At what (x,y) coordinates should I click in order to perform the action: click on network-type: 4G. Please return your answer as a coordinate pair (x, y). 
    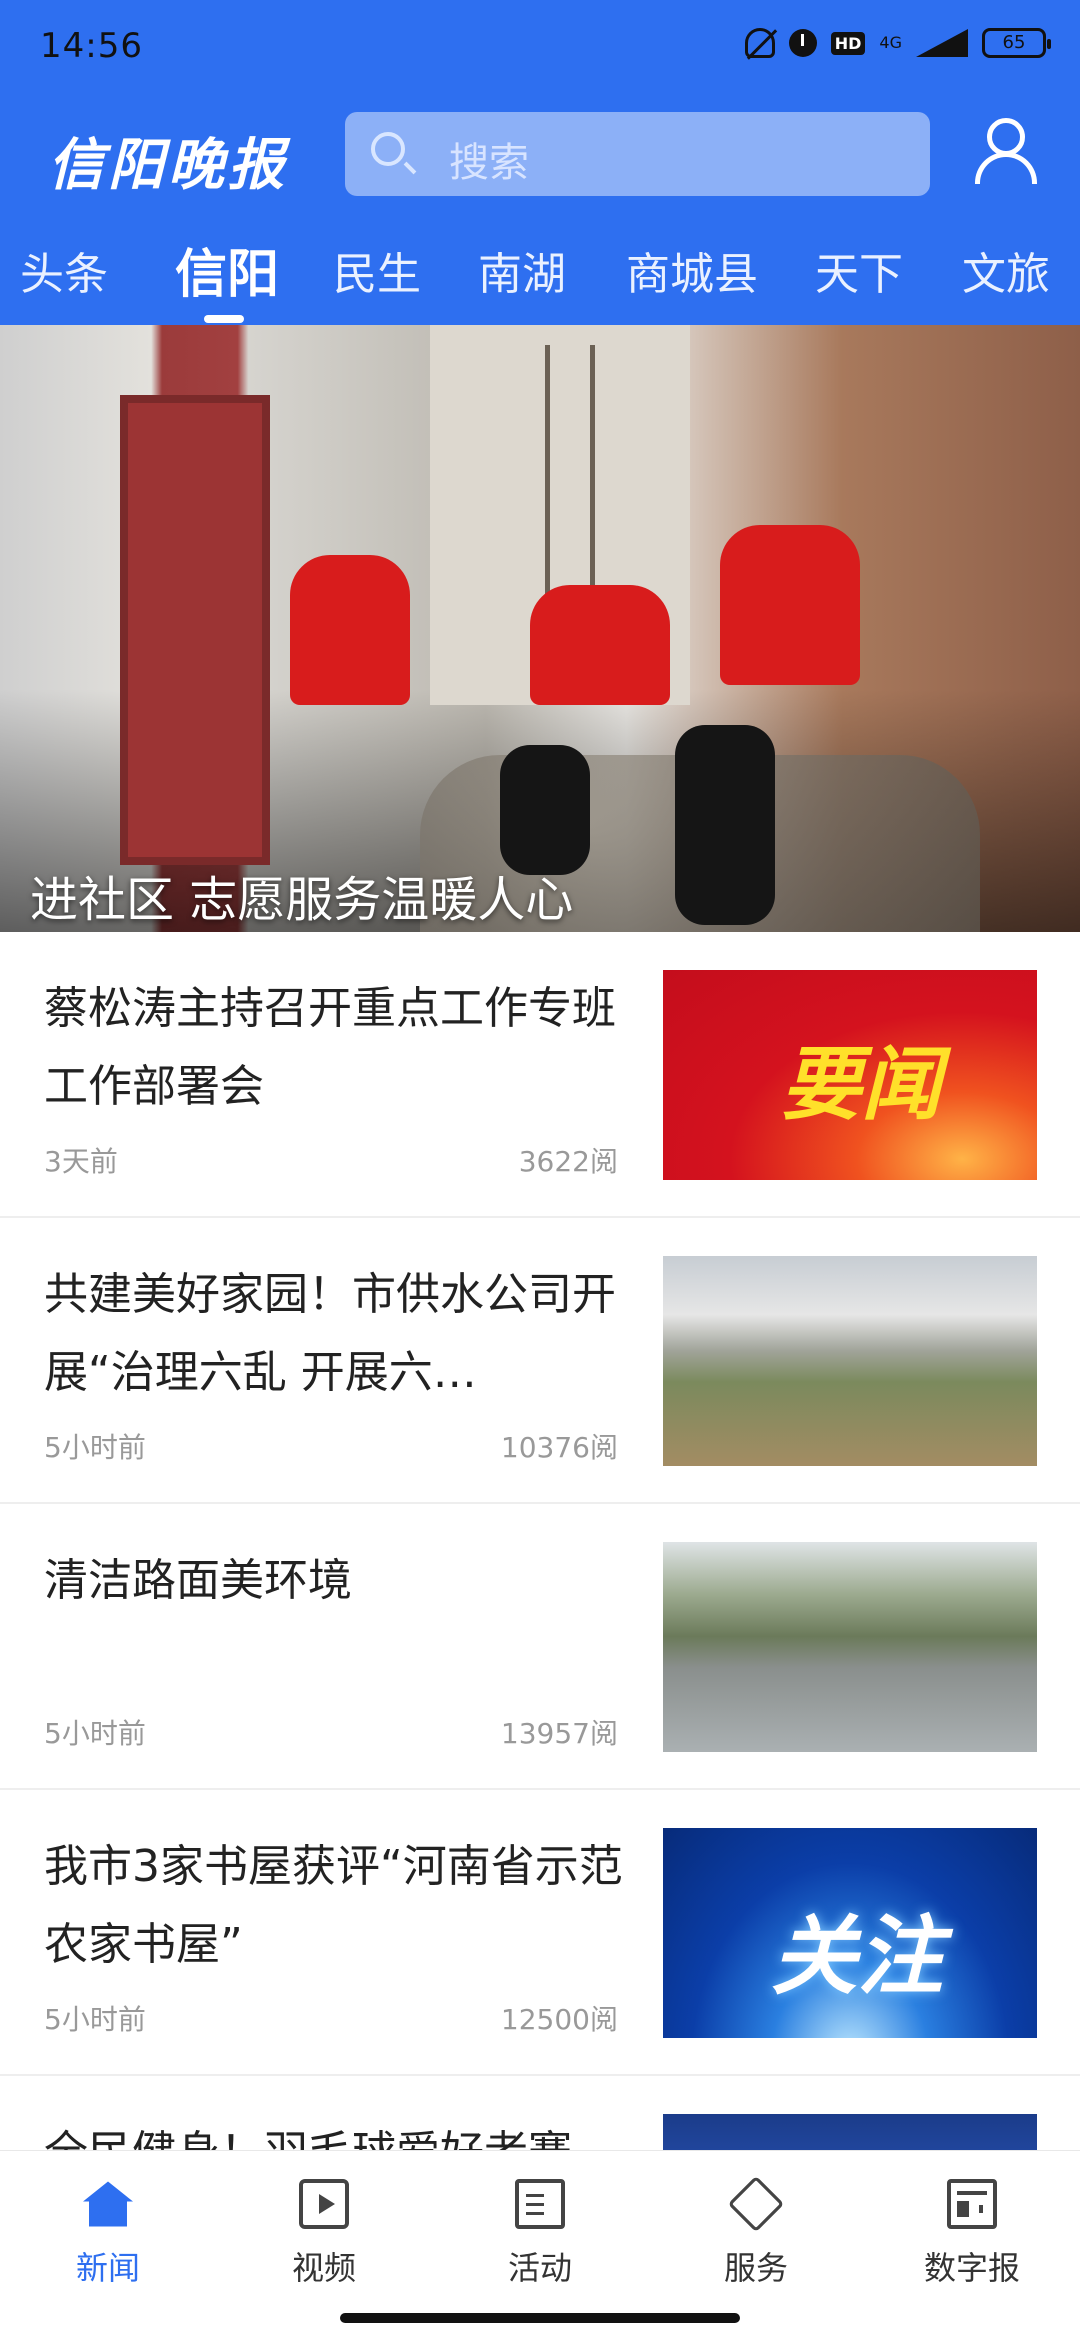
    Looking at the image, I should click on (890, 42).